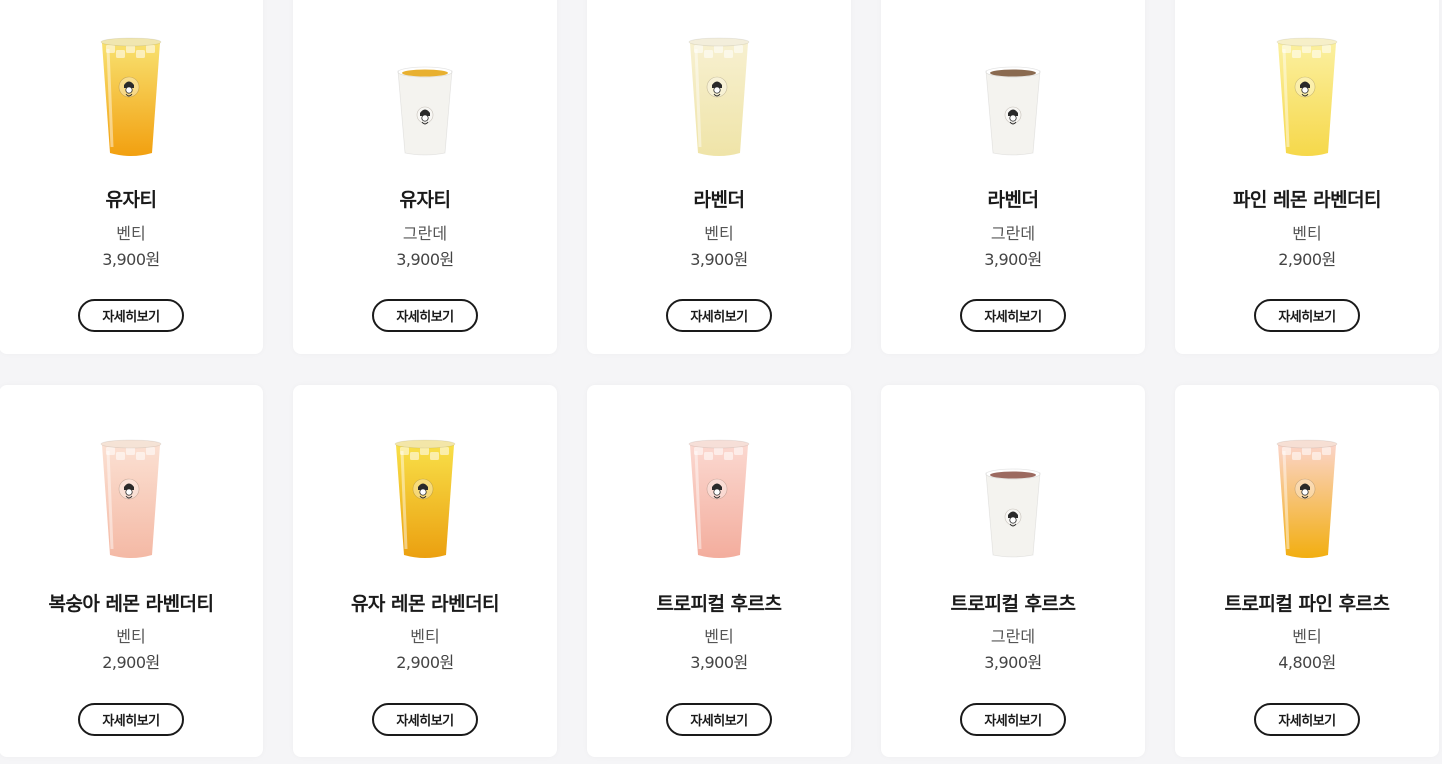 The width and height of the screenshot is (1442, 764). Describe the element at coordinates (1307, 200) in the screenshot. I see `product-name: 파인 레몬 라벤더티` at that location.